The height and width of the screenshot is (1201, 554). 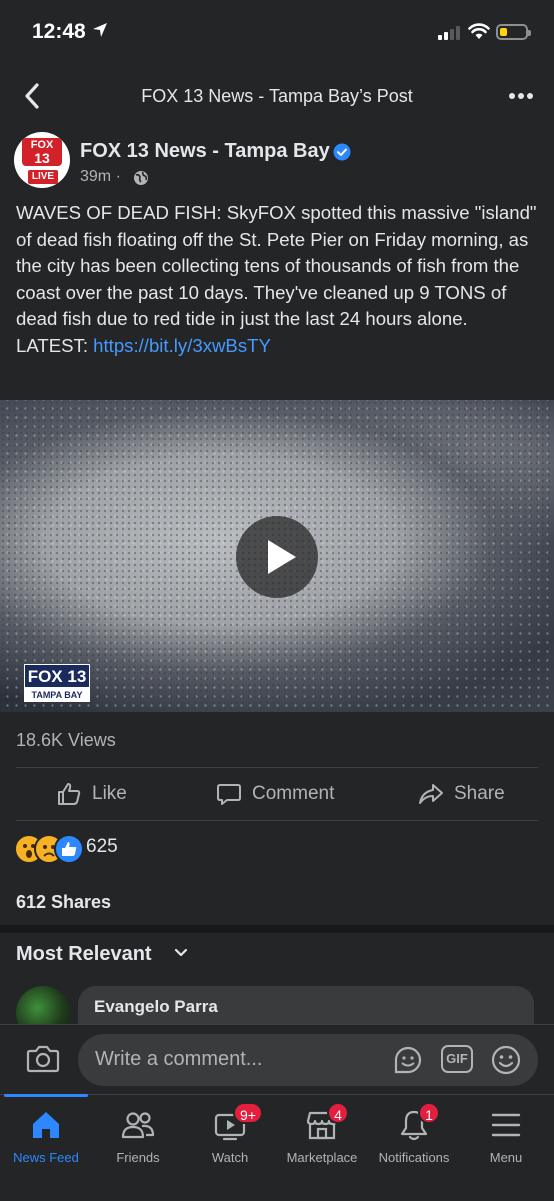 What do you see at coordinates (408, 1060) in the screenshot?
I see `sticker-icon` at bounding box center [408, 1060].